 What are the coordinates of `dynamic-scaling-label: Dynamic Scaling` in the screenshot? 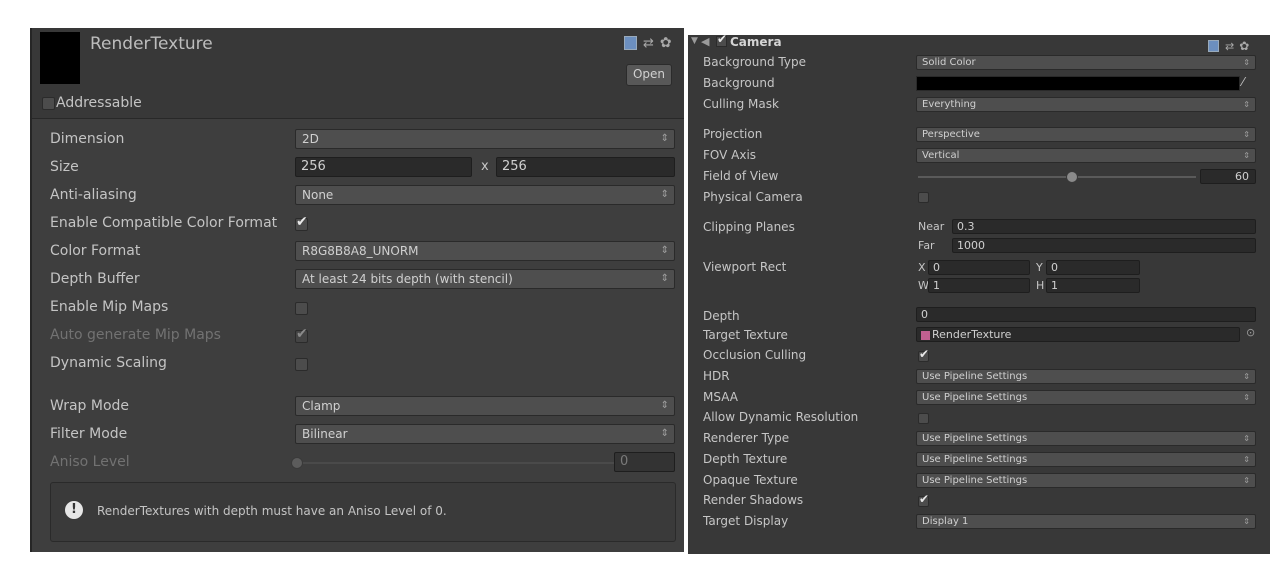 It's located at (108, 363).